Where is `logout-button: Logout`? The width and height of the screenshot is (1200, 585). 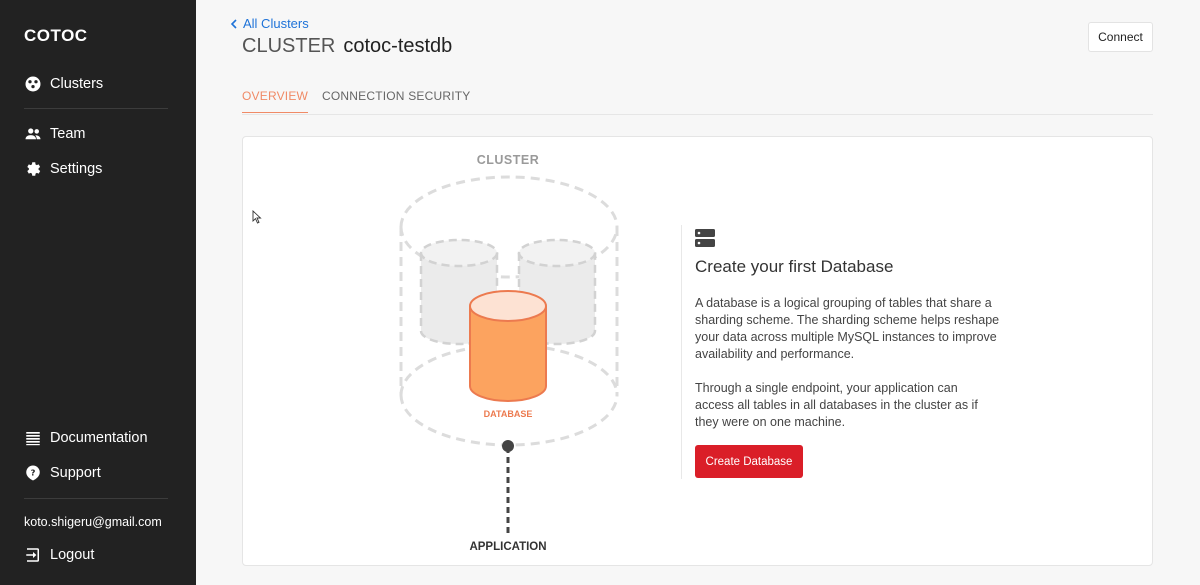 logout-button: Logout is located at coordinates (59, 555).